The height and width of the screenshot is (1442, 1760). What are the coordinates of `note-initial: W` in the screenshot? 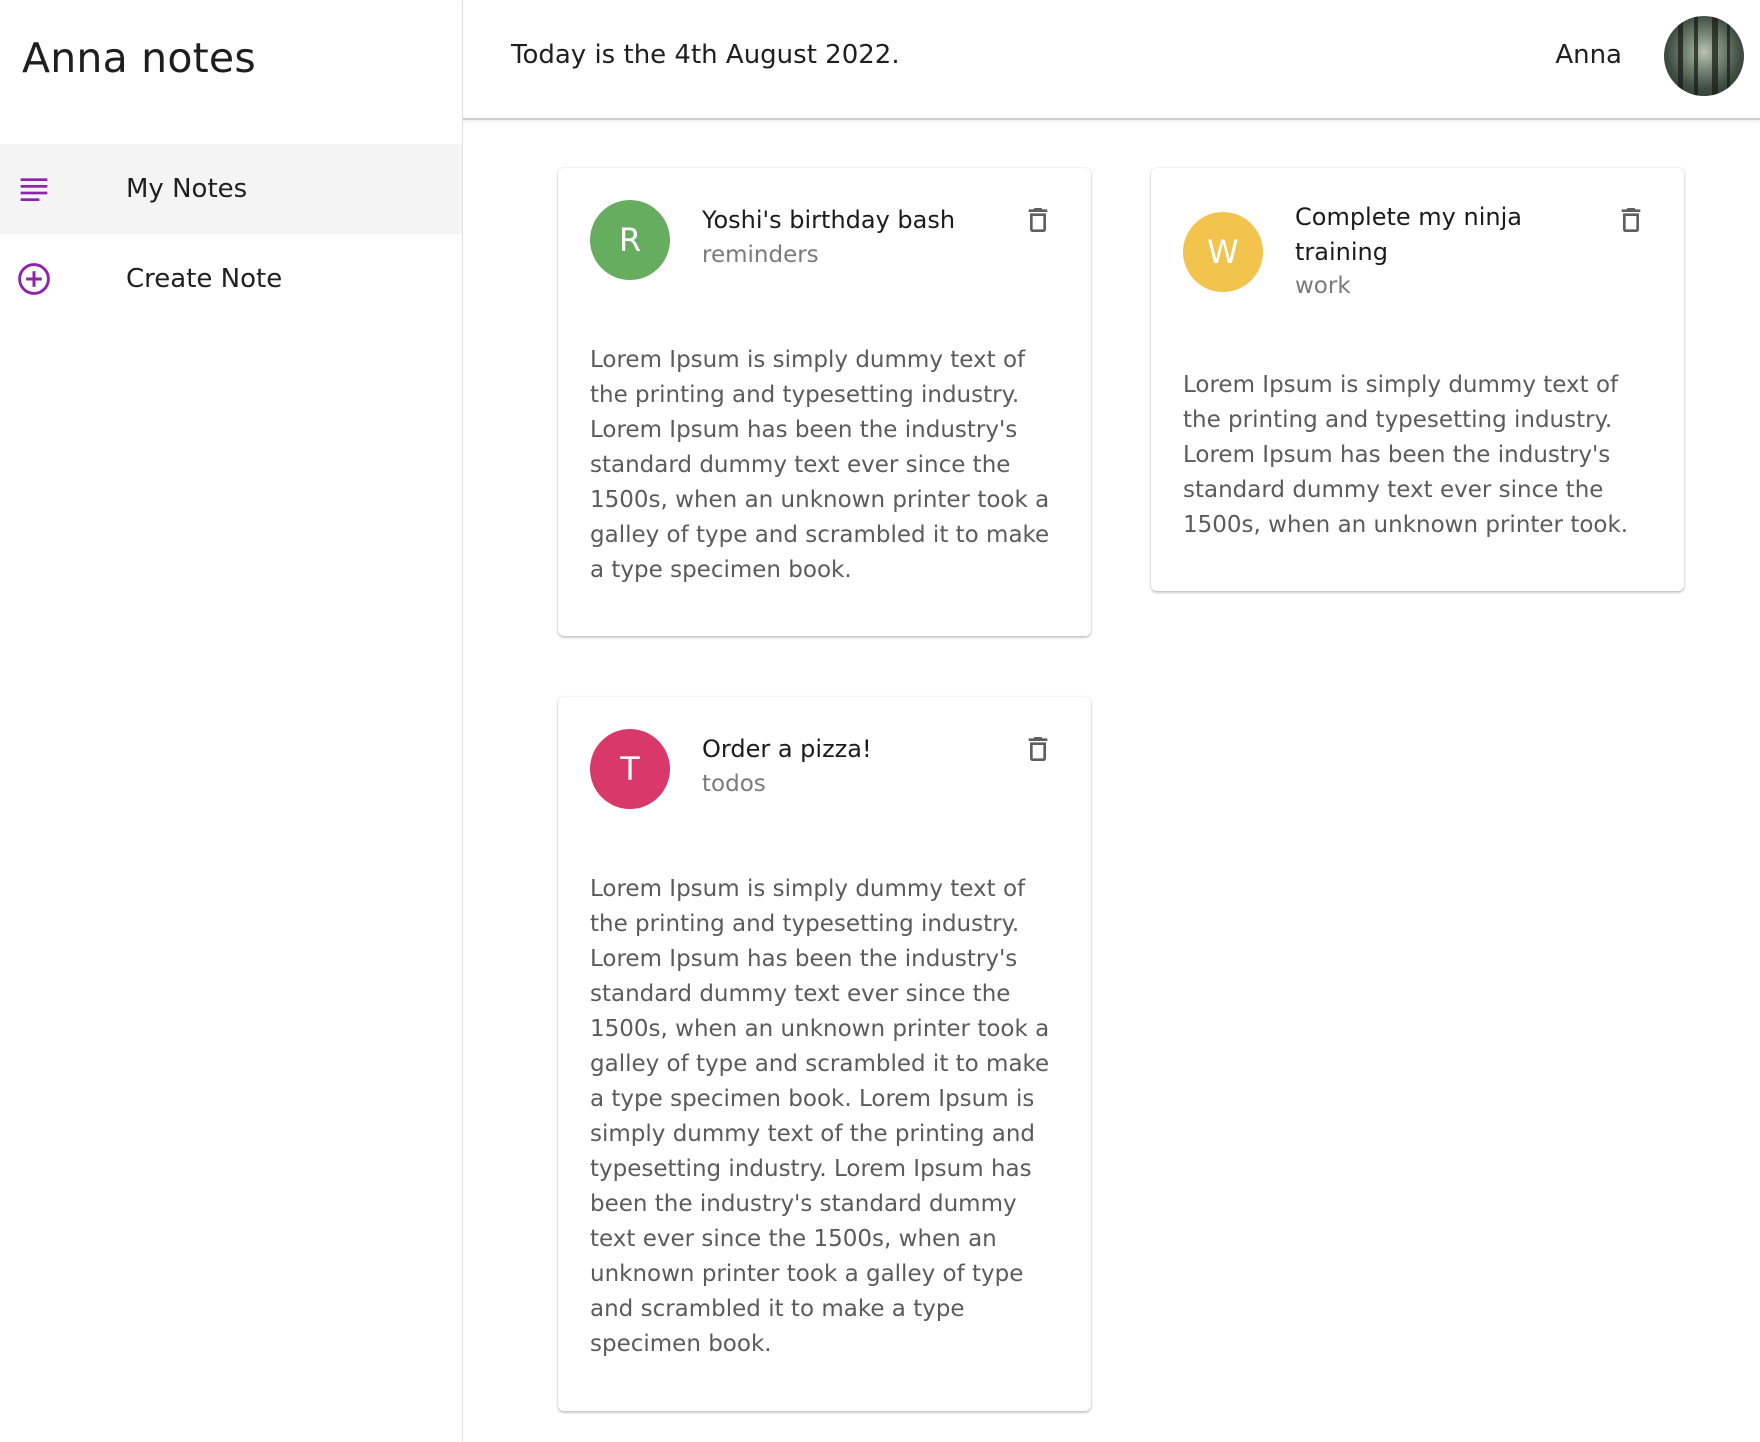 It's located at (1223, 252).